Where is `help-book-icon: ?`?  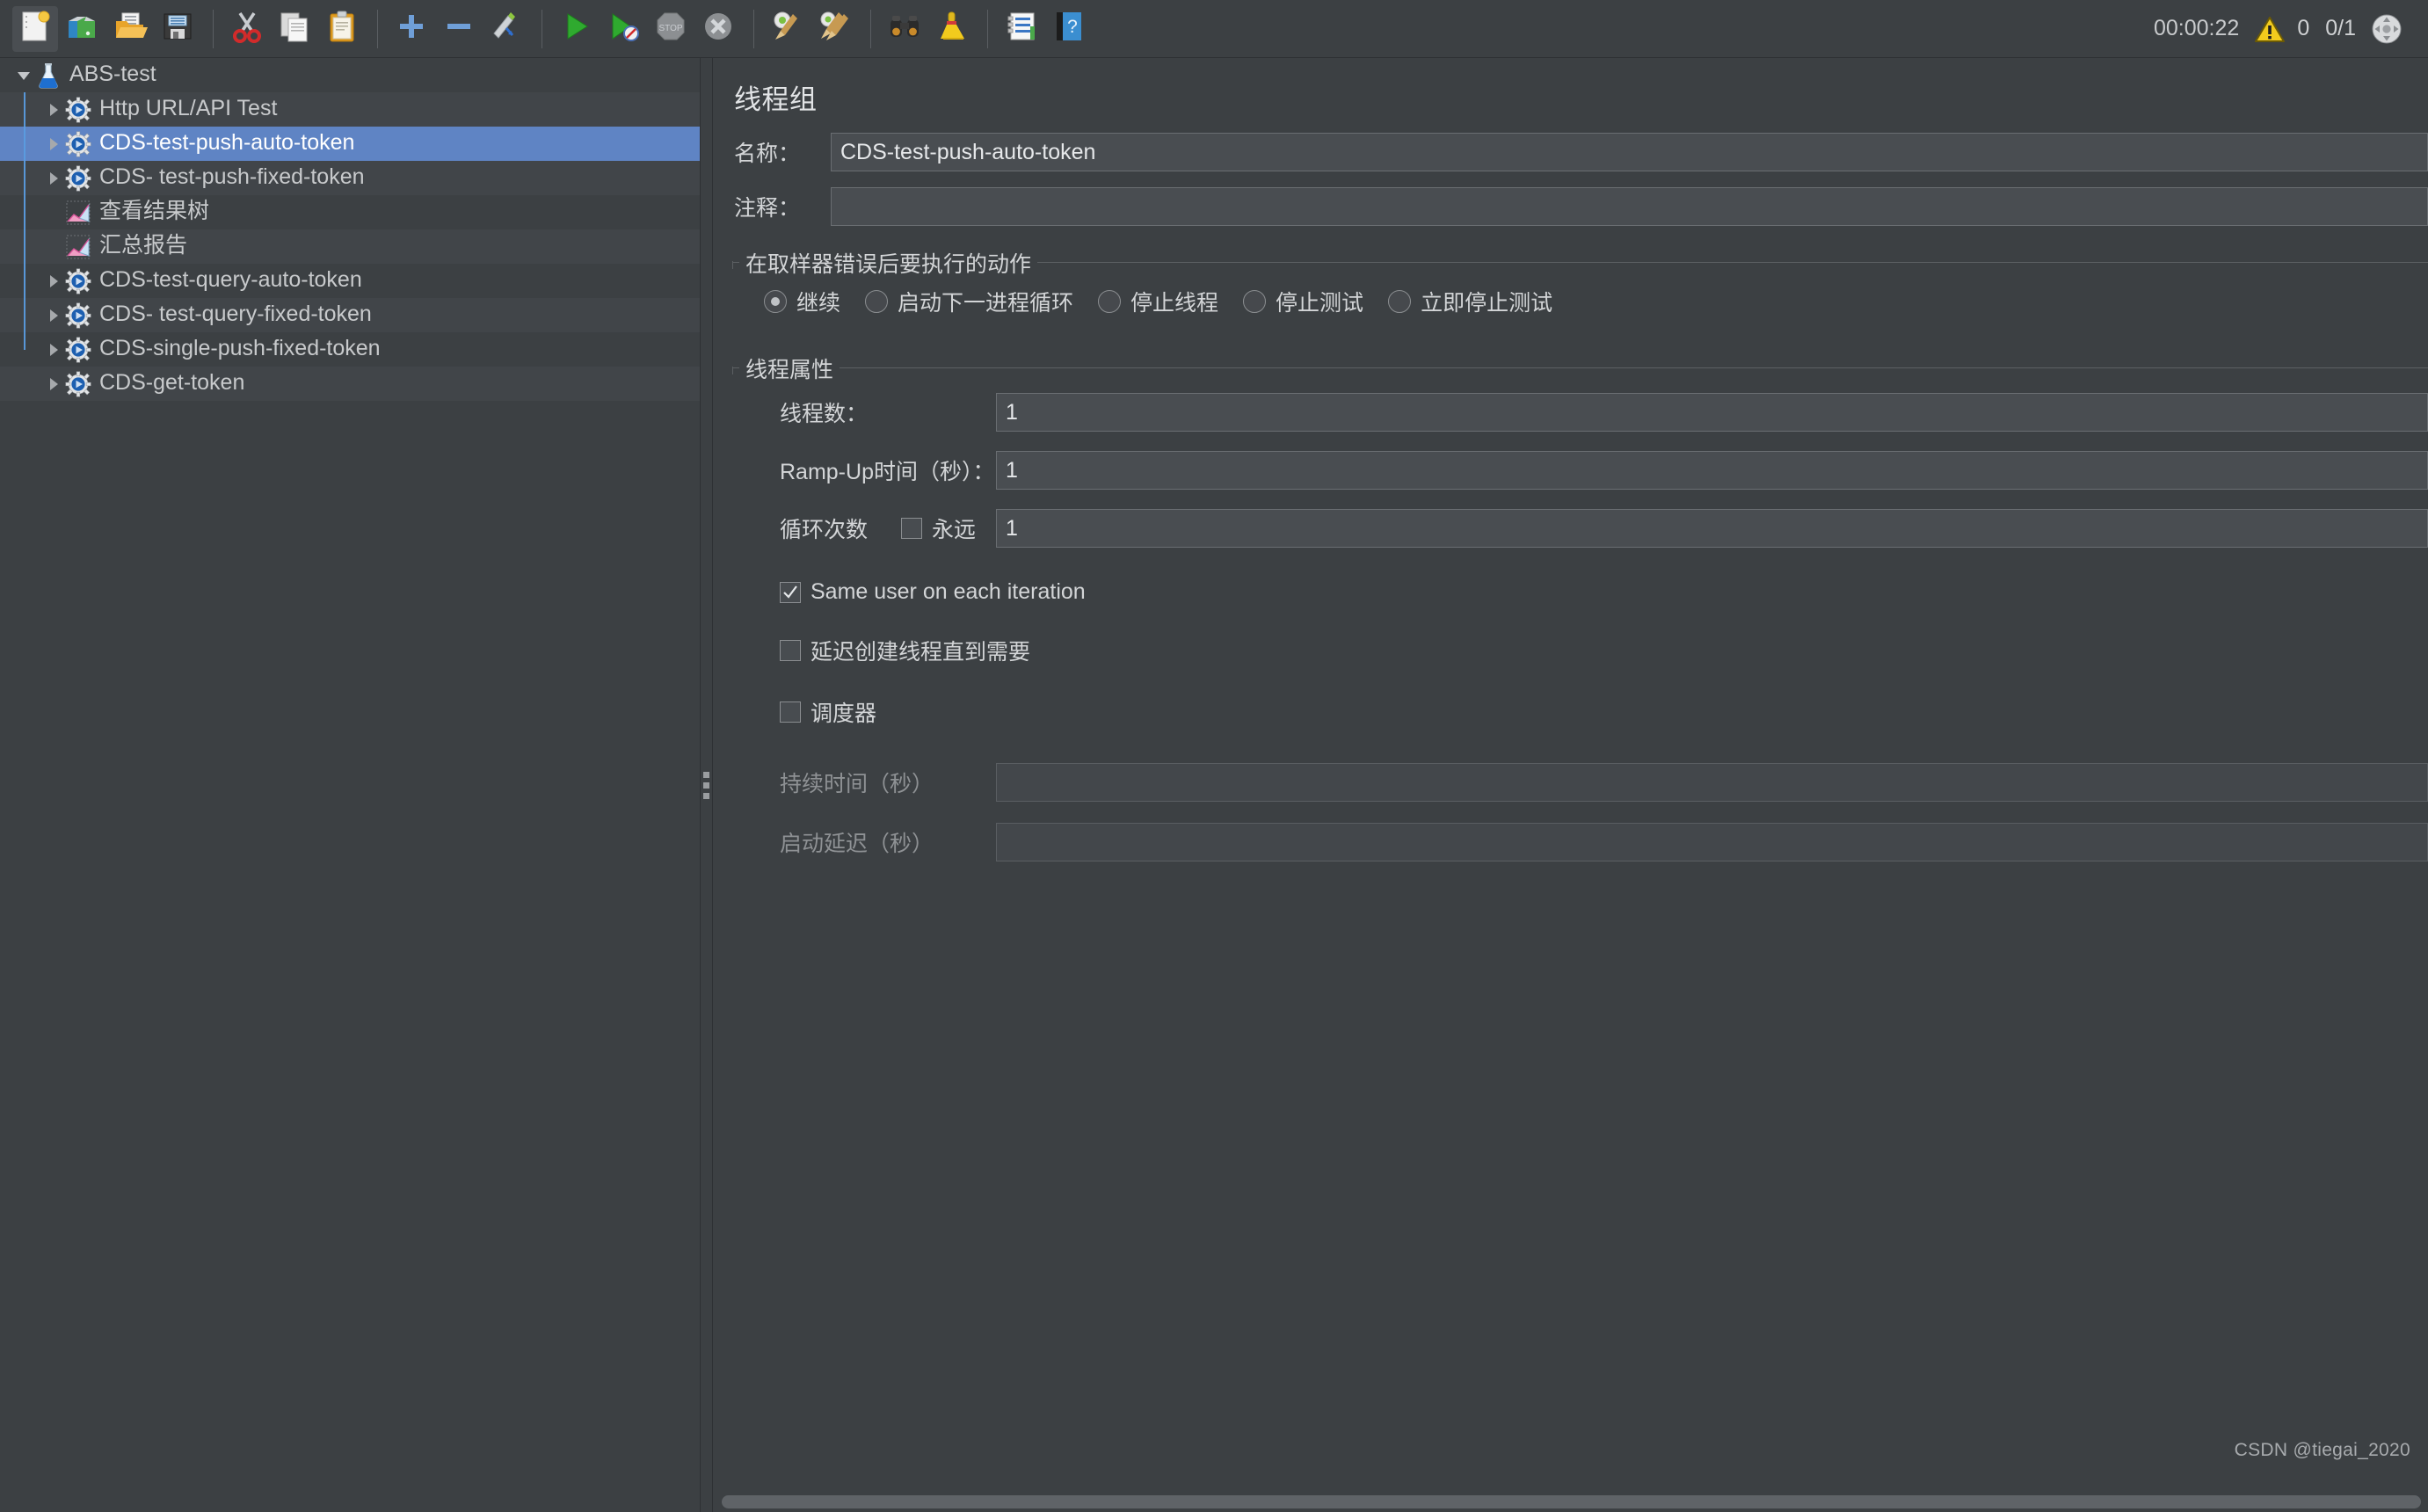 help-book-icon: ? is located at coordinates (1069, 29).